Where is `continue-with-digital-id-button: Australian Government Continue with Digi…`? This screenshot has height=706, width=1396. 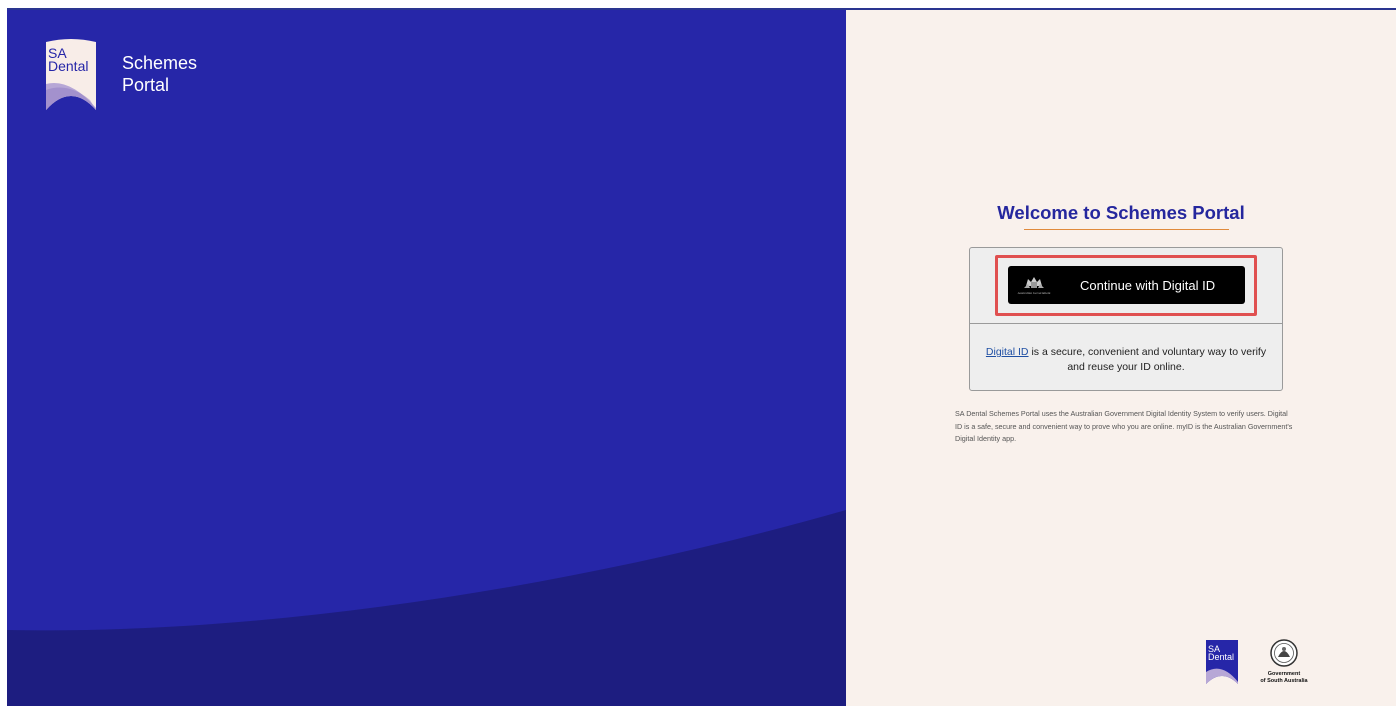 continue-with-digital-id-button: Australian Government Continue with Digi… is located at coordinates (1126, 285).